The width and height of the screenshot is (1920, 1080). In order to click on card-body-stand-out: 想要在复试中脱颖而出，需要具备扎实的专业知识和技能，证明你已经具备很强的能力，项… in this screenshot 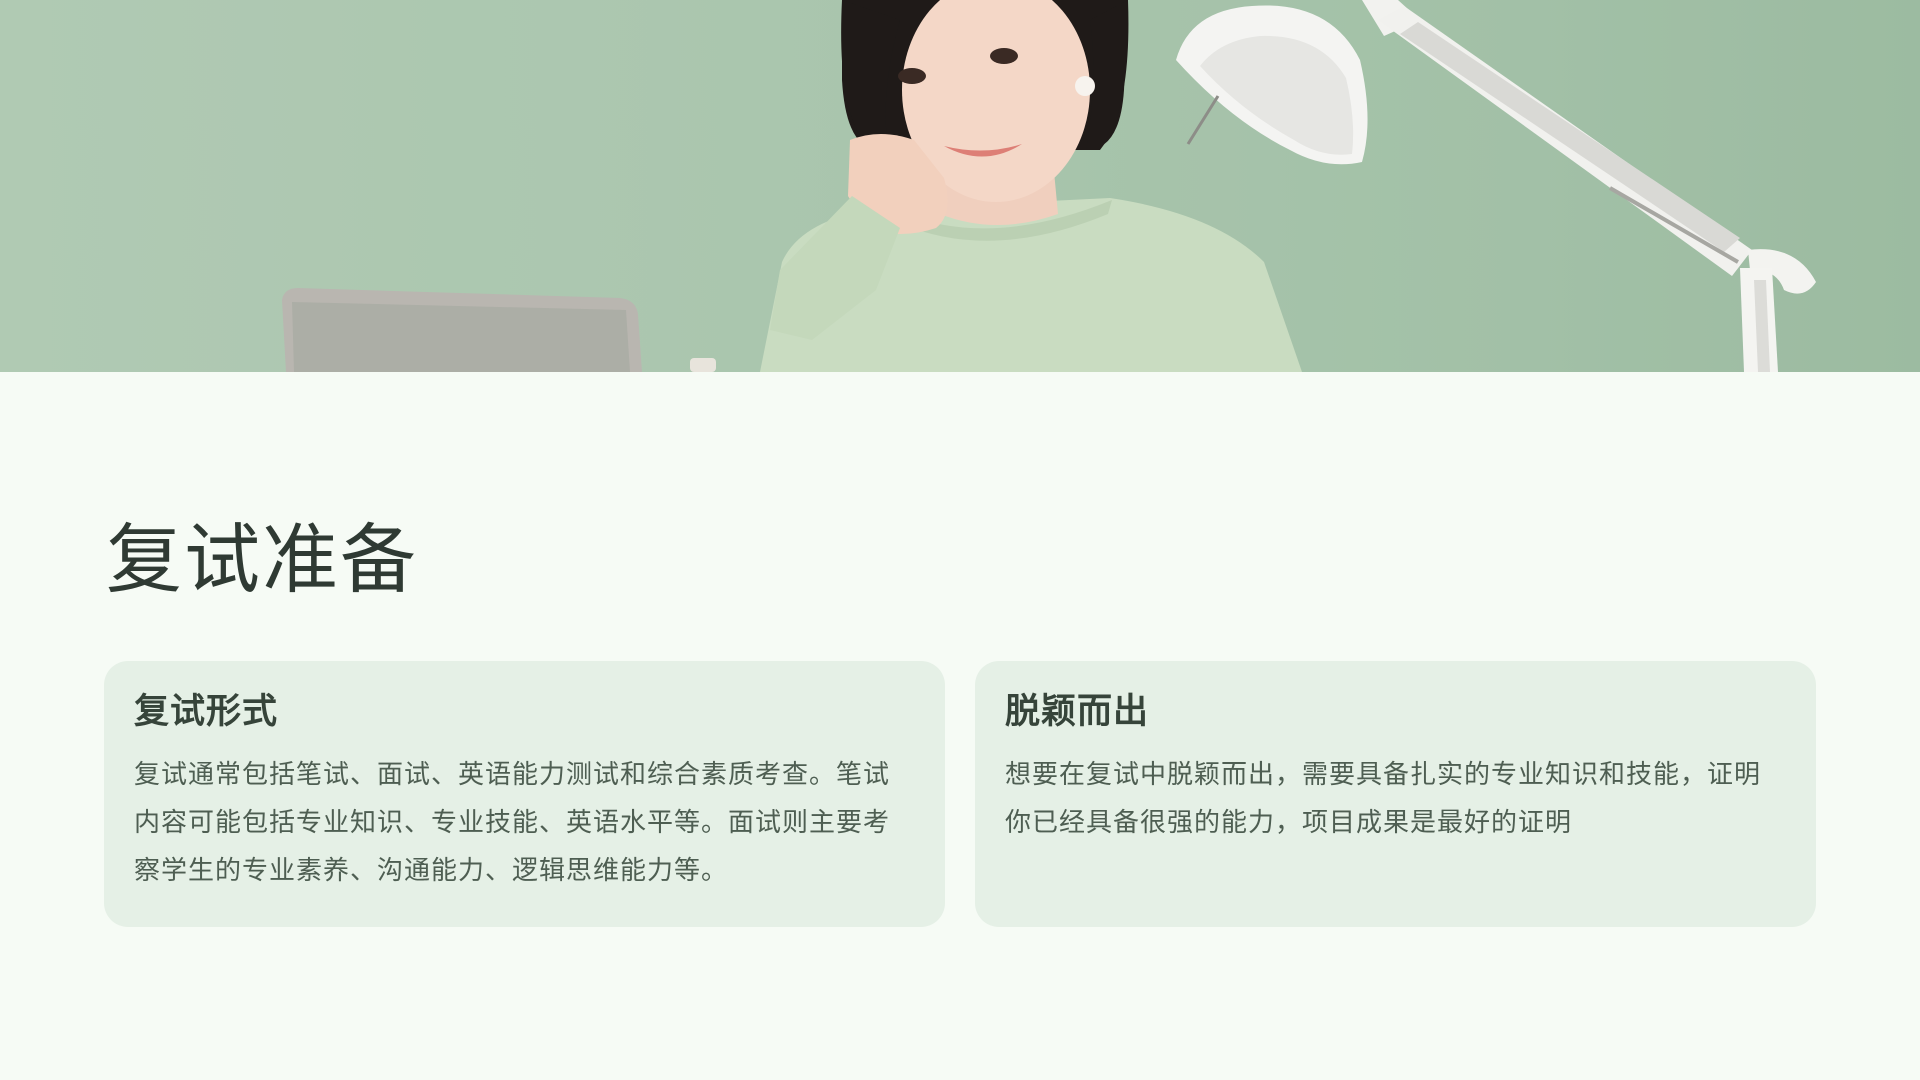, I will do `click(1383, 799)`.